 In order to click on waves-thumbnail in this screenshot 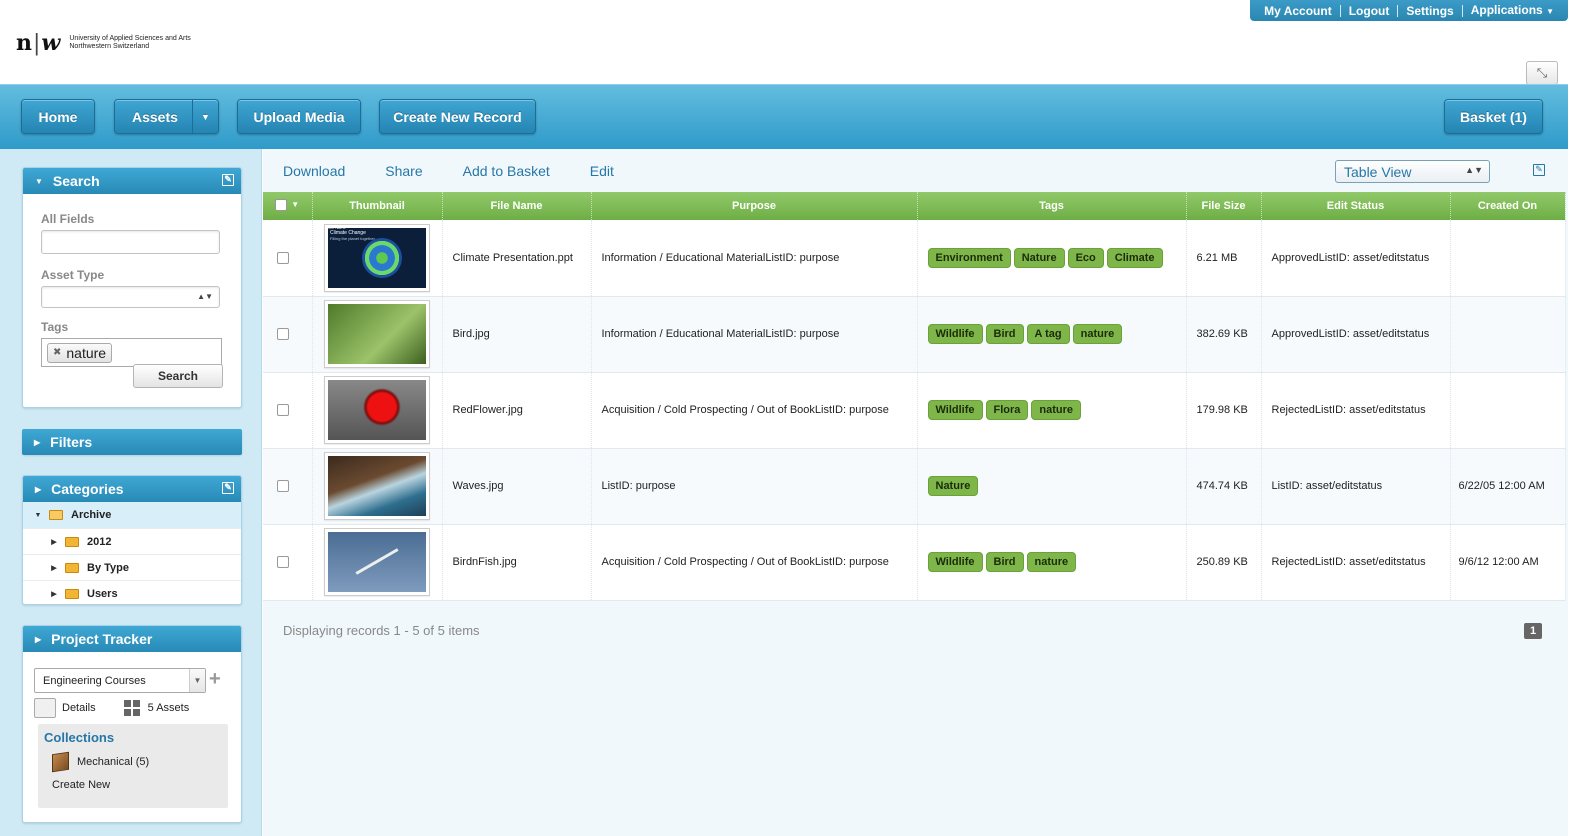, I will do `click(377, 486)`.